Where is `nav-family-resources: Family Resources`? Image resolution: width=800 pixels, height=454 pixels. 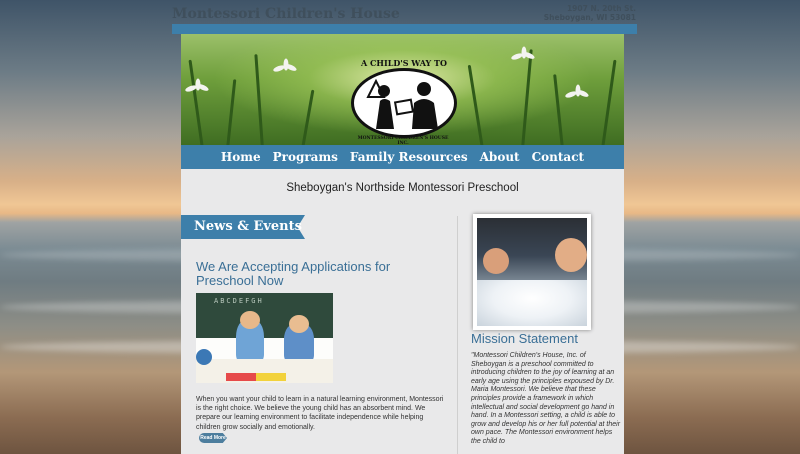 nav-family-resources: Family Resources is located at coordinates (409, 157).